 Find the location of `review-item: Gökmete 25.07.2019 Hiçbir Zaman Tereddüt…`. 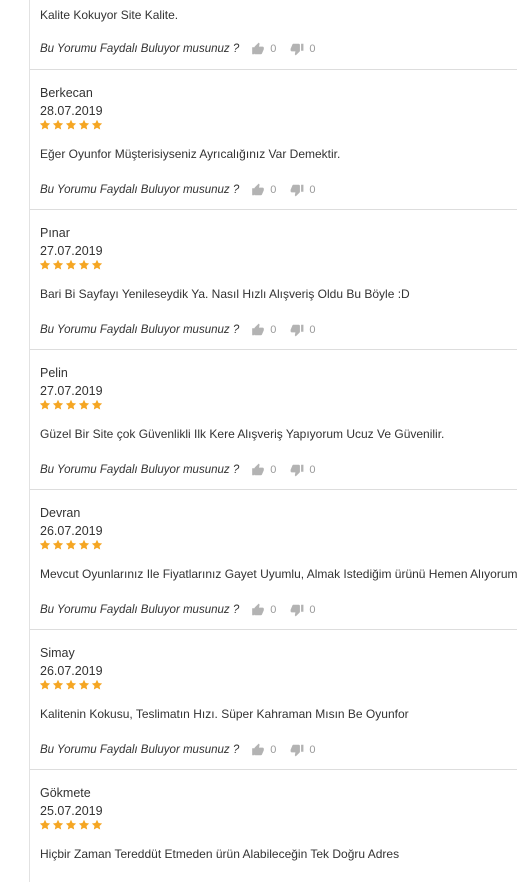

review-item: Gökmete 25.07.2019 Hiçbir Zaman Tereddüt… is located at coordinates (273, 826).